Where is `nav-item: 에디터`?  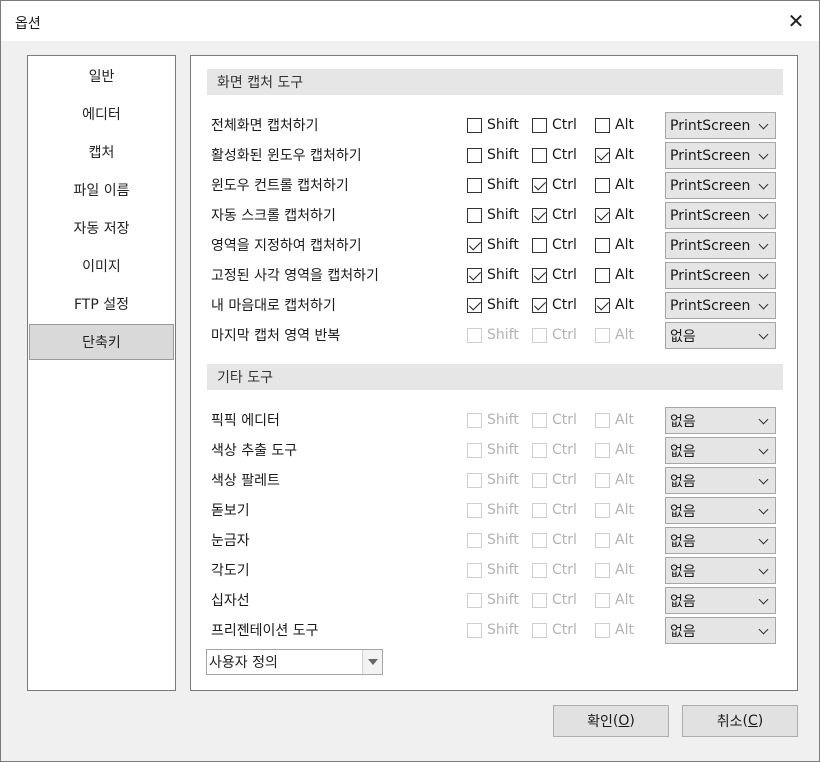 nav-item: 에디터 is located at coordinates (101, 114).